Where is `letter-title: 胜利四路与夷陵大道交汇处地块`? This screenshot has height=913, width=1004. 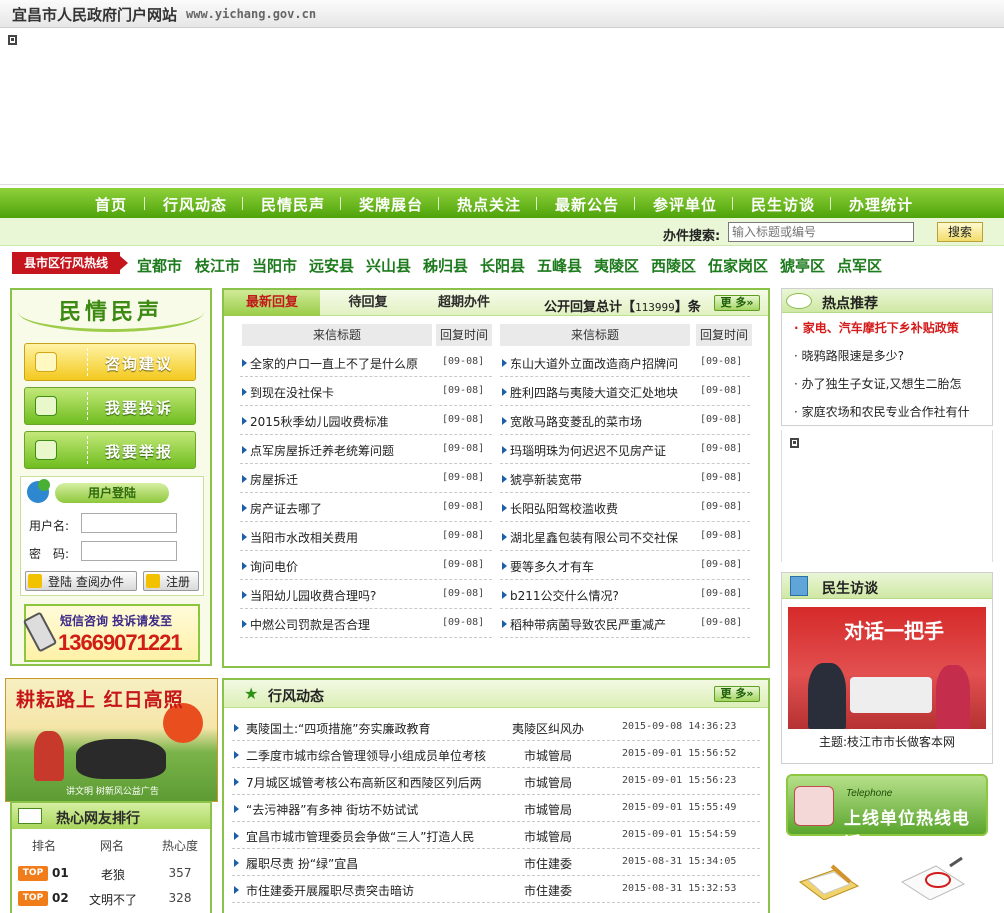 letter-title: 胜利四路与夷陵大道交汇处地块 is located at coordinates (603, 392).